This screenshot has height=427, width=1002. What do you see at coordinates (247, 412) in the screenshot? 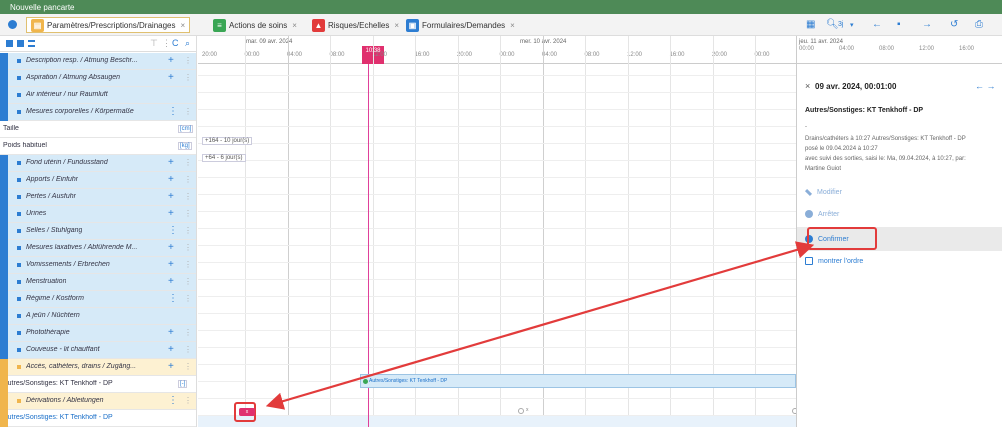
I see `confirm-pending-tag: x` at bounding box center [247, 412].